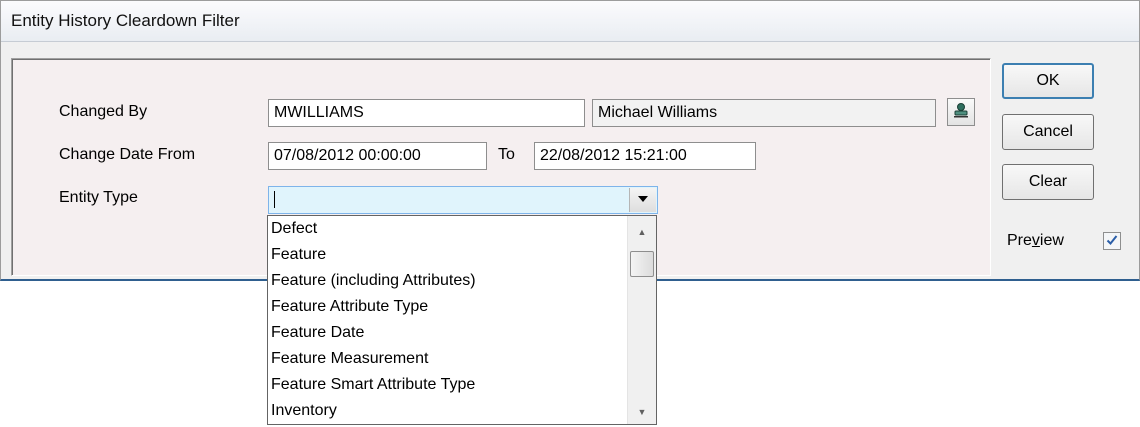 The width and height of the screenshot is (1140, 427). I want to click on scroll-down-icon: ▼, so click(642, 412).